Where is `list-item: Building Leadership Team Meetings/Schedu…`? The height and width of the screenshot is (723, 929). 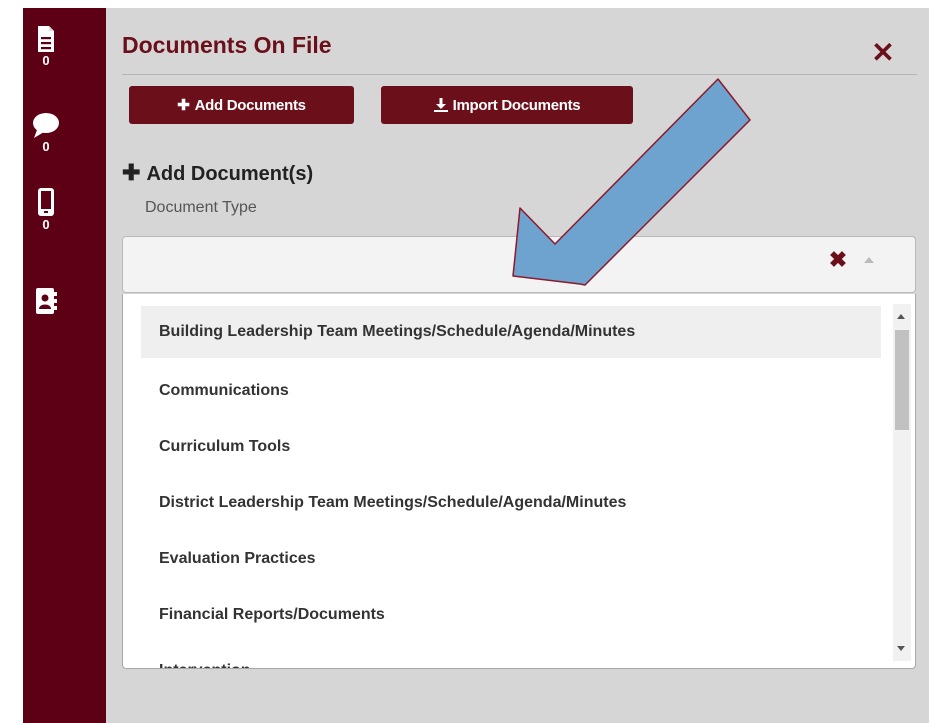 list-item: Building Leadership Team Meetings/Schedu… is located at coordinates (511, 332).